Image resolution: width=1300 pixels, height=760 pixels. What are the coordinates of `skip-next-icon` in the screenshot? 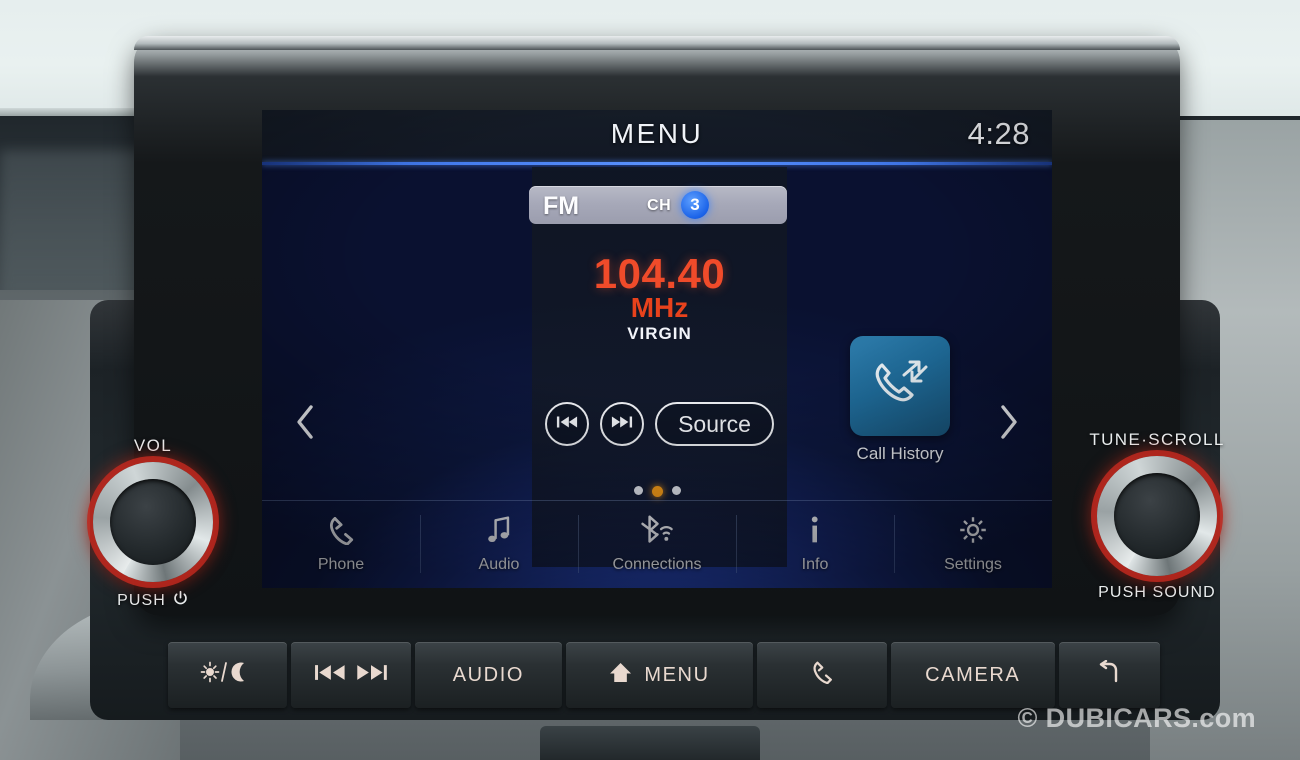 It's located at (622, 424).